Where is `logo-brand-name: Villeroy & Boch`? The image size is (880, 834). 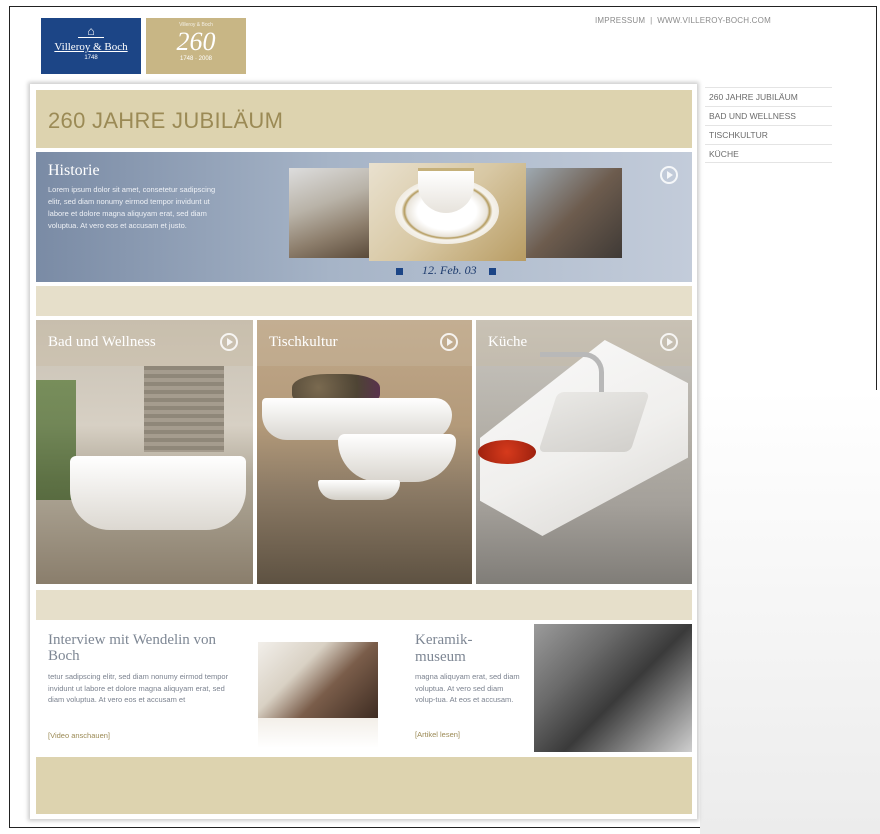 logo-brand-name: Villeroy & Boch is located at coordinates (91, 47).